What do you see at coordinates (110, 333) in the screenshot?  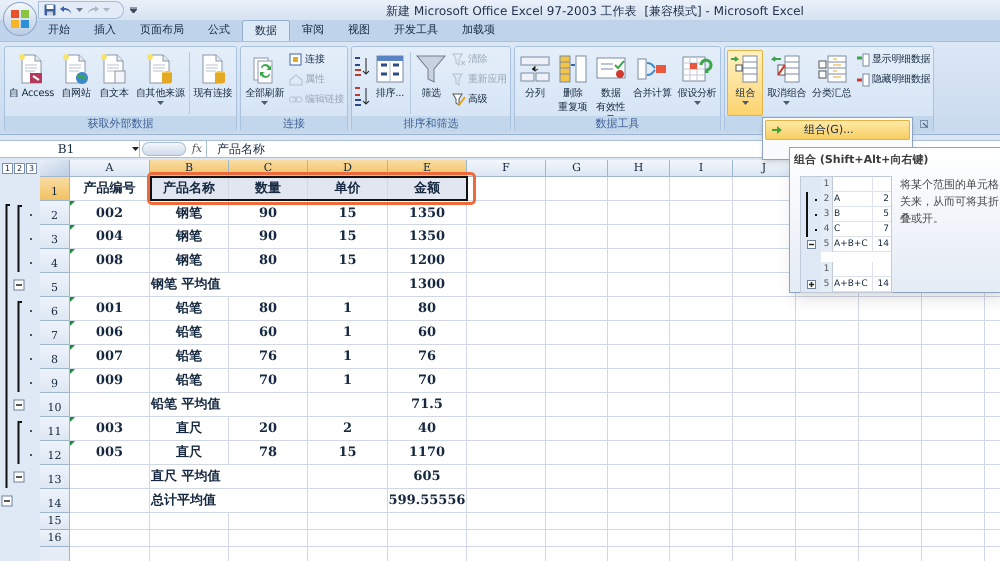 I see `cell-text: 006` at bounding box center [110, 333].